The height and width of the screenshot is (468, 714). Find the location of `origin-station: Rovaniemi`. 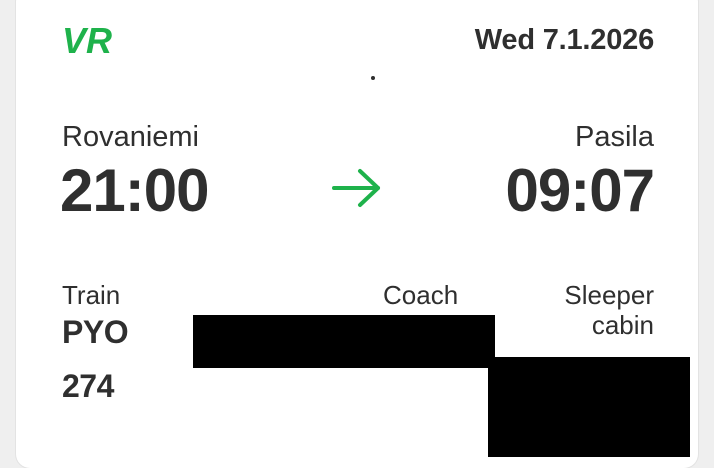

origin-station: Rovaniemi is located at coordinates (130, 137).